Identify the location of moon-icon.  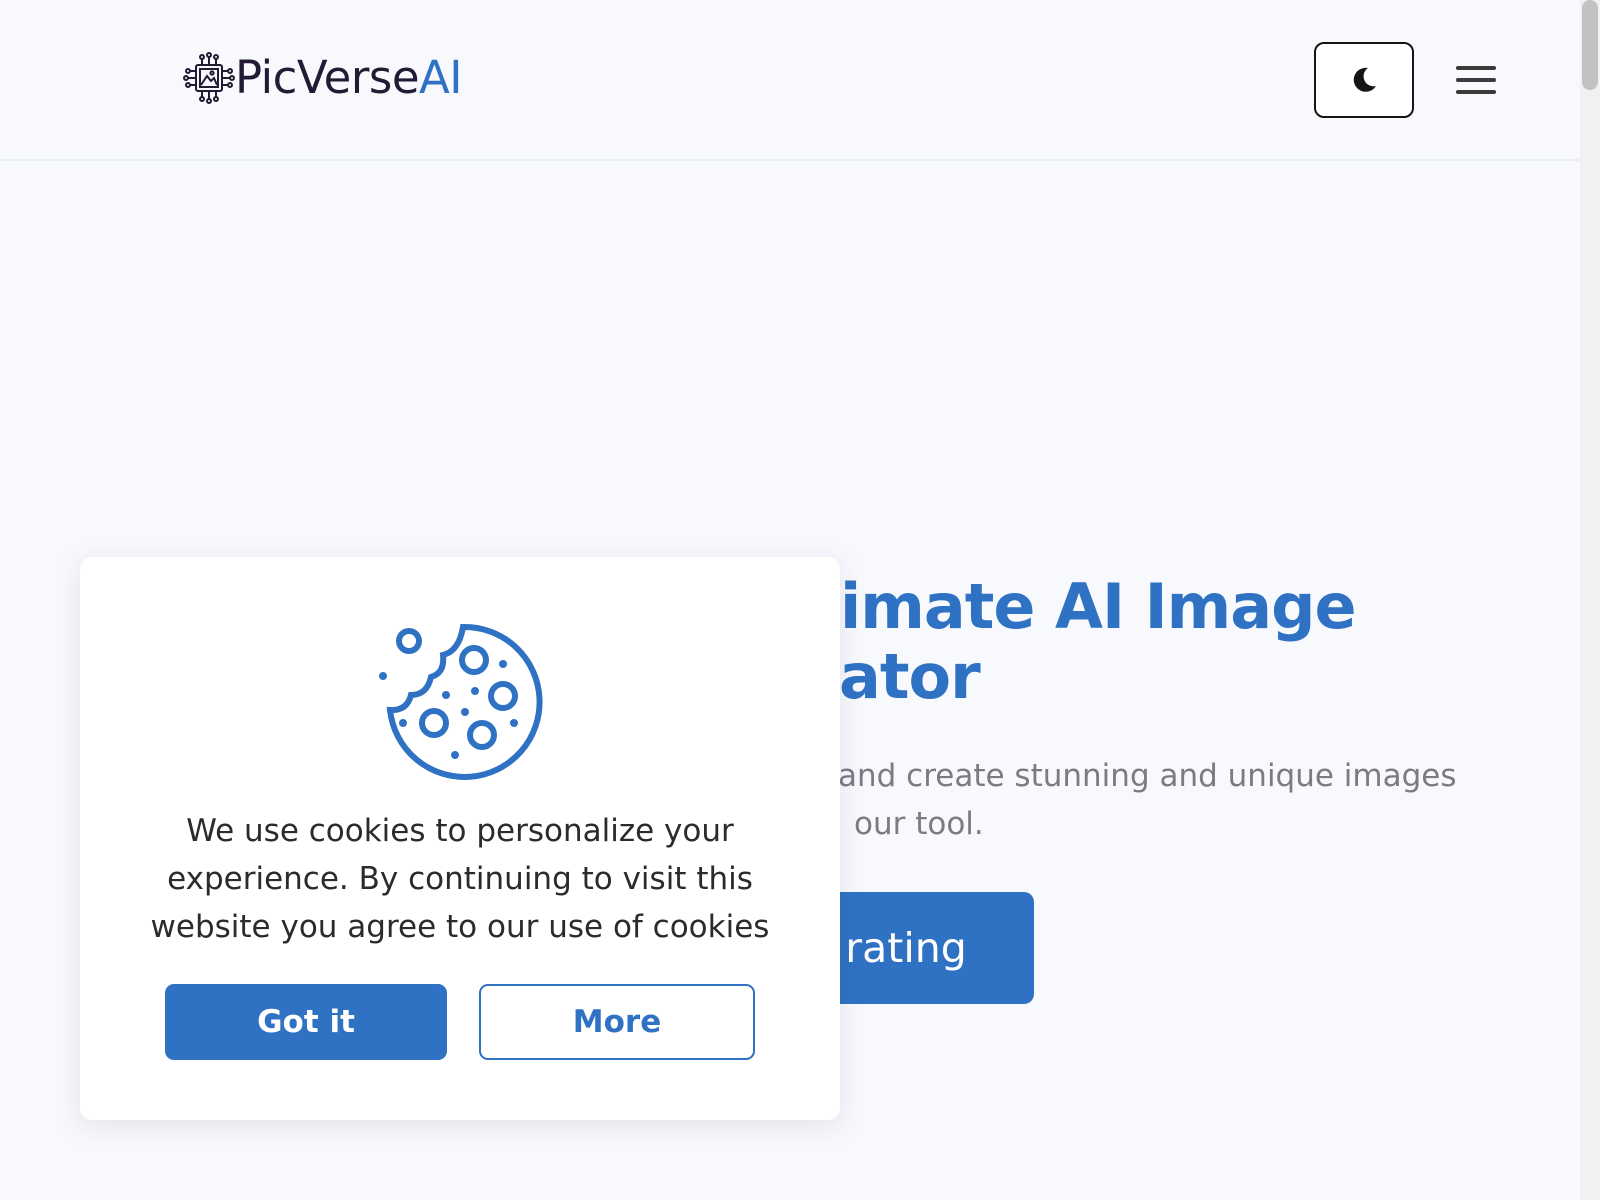
(1364, 79).